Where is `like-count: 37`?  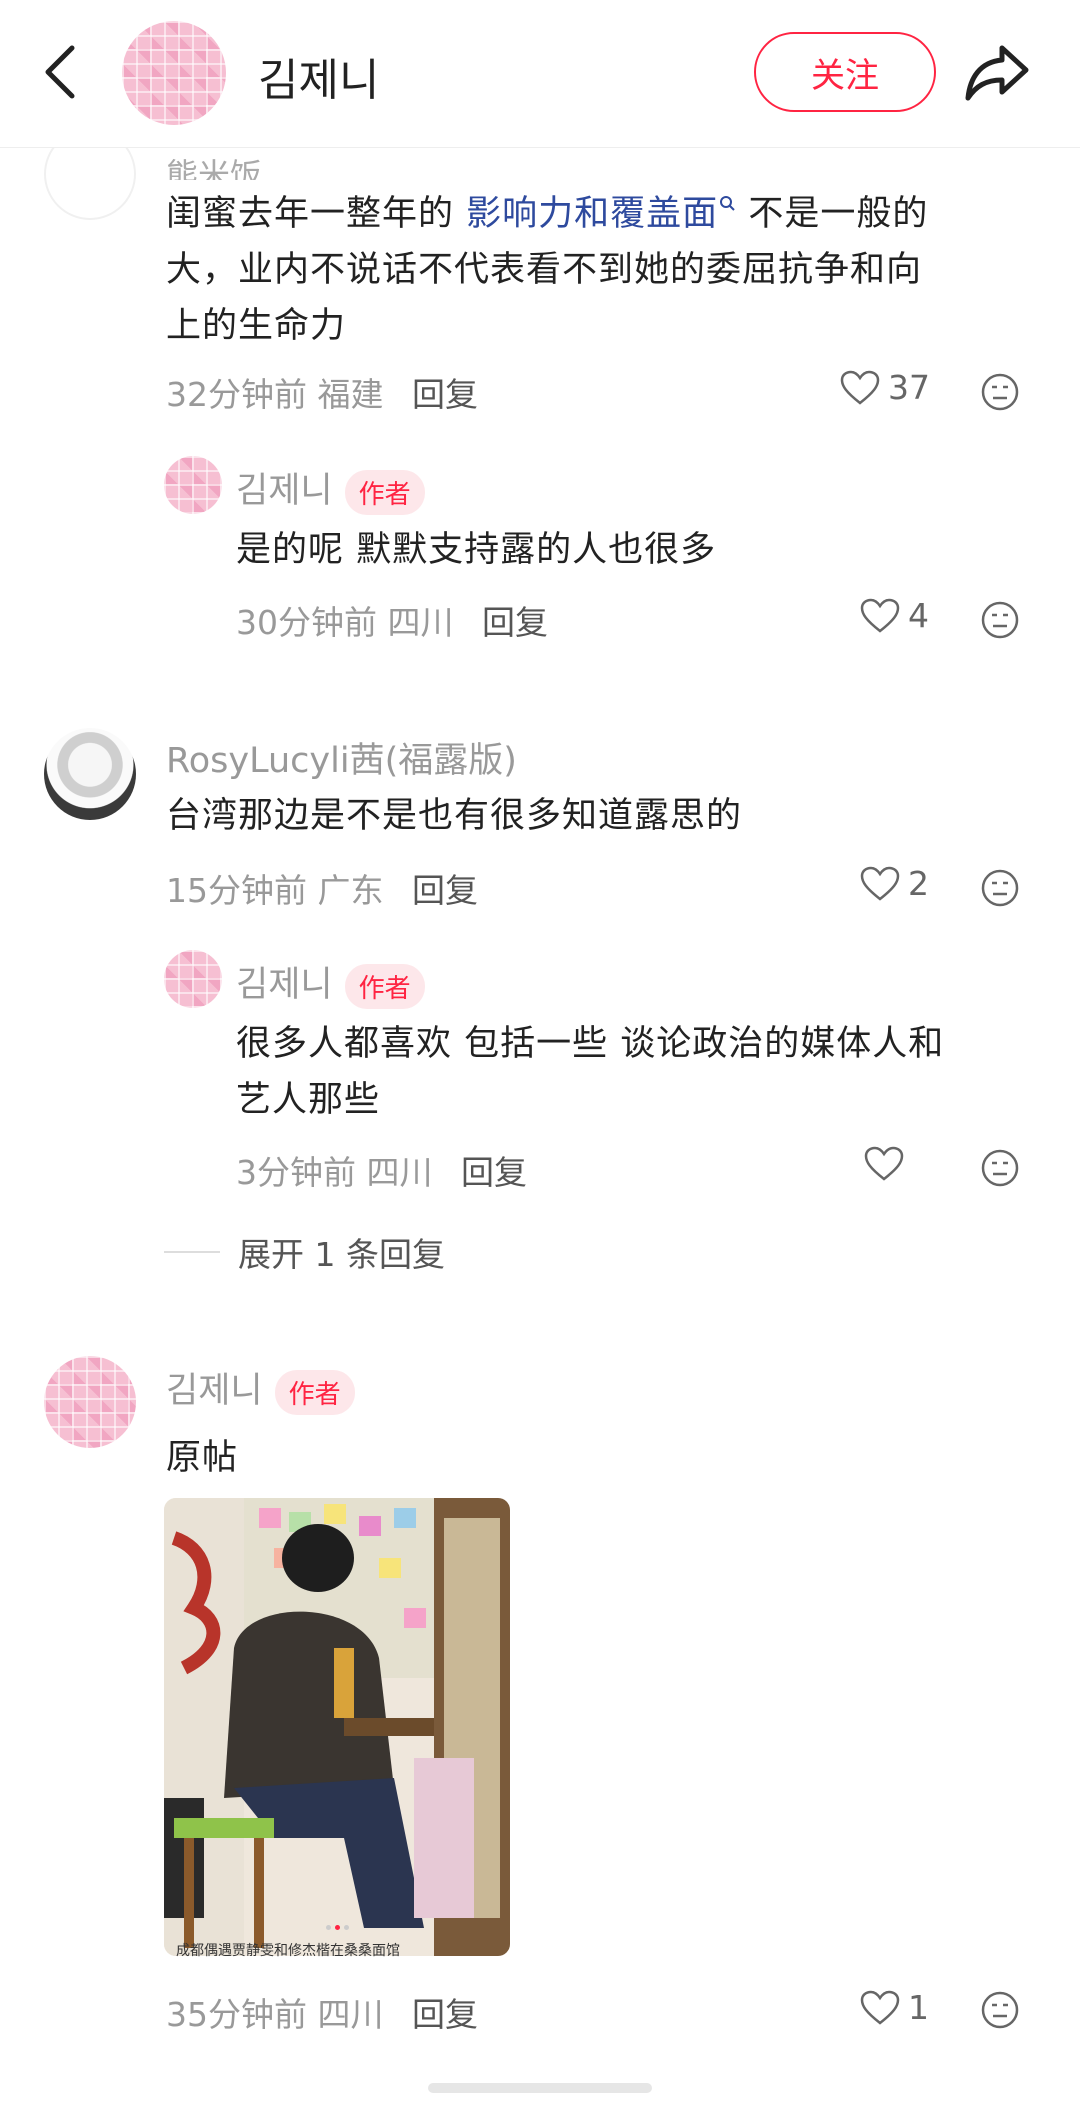 like-count: 37 is located at coordinates (909, 387).